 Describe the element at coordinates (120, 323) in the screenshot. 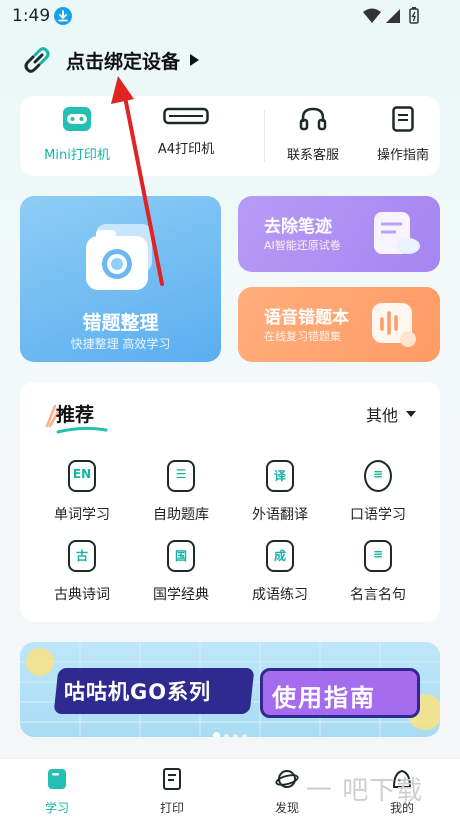

I see `wrong-questions-title: 错题整理` at that location.